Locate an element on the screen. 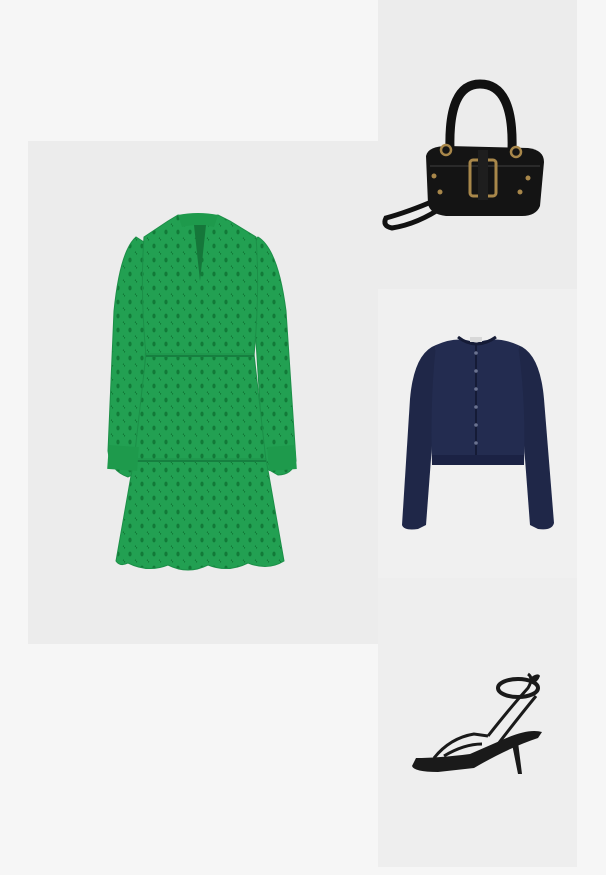 This screenshot has height=875, width=606. product-tile-handbag is located at coordinates (477, 144).